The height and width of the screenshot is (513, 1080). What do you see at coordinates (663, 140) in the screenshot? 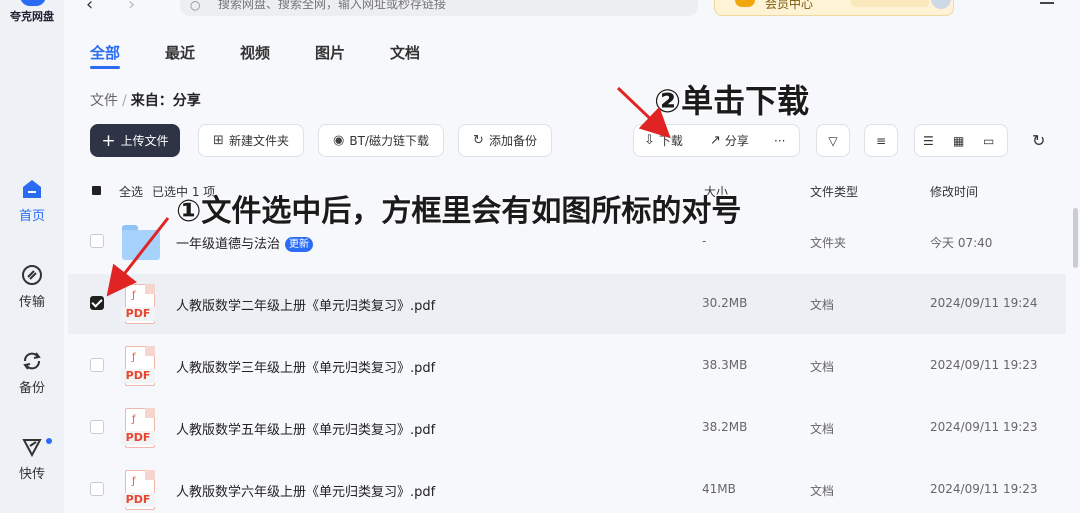
I see `download-button: ⇩ 下载` at bounding box center [663, 140].